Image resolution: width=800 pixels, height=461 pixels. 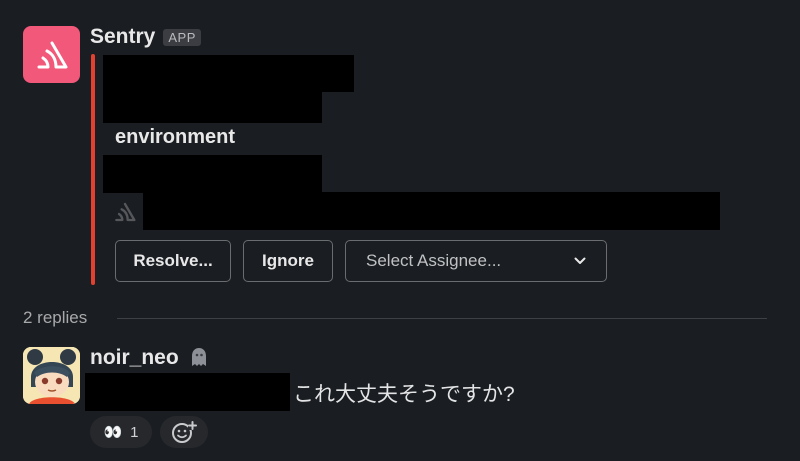 What do you see at coordinates (212, 107) in the screenshot?
I see `redacted-subtitle` at bounding box center [212, 107].